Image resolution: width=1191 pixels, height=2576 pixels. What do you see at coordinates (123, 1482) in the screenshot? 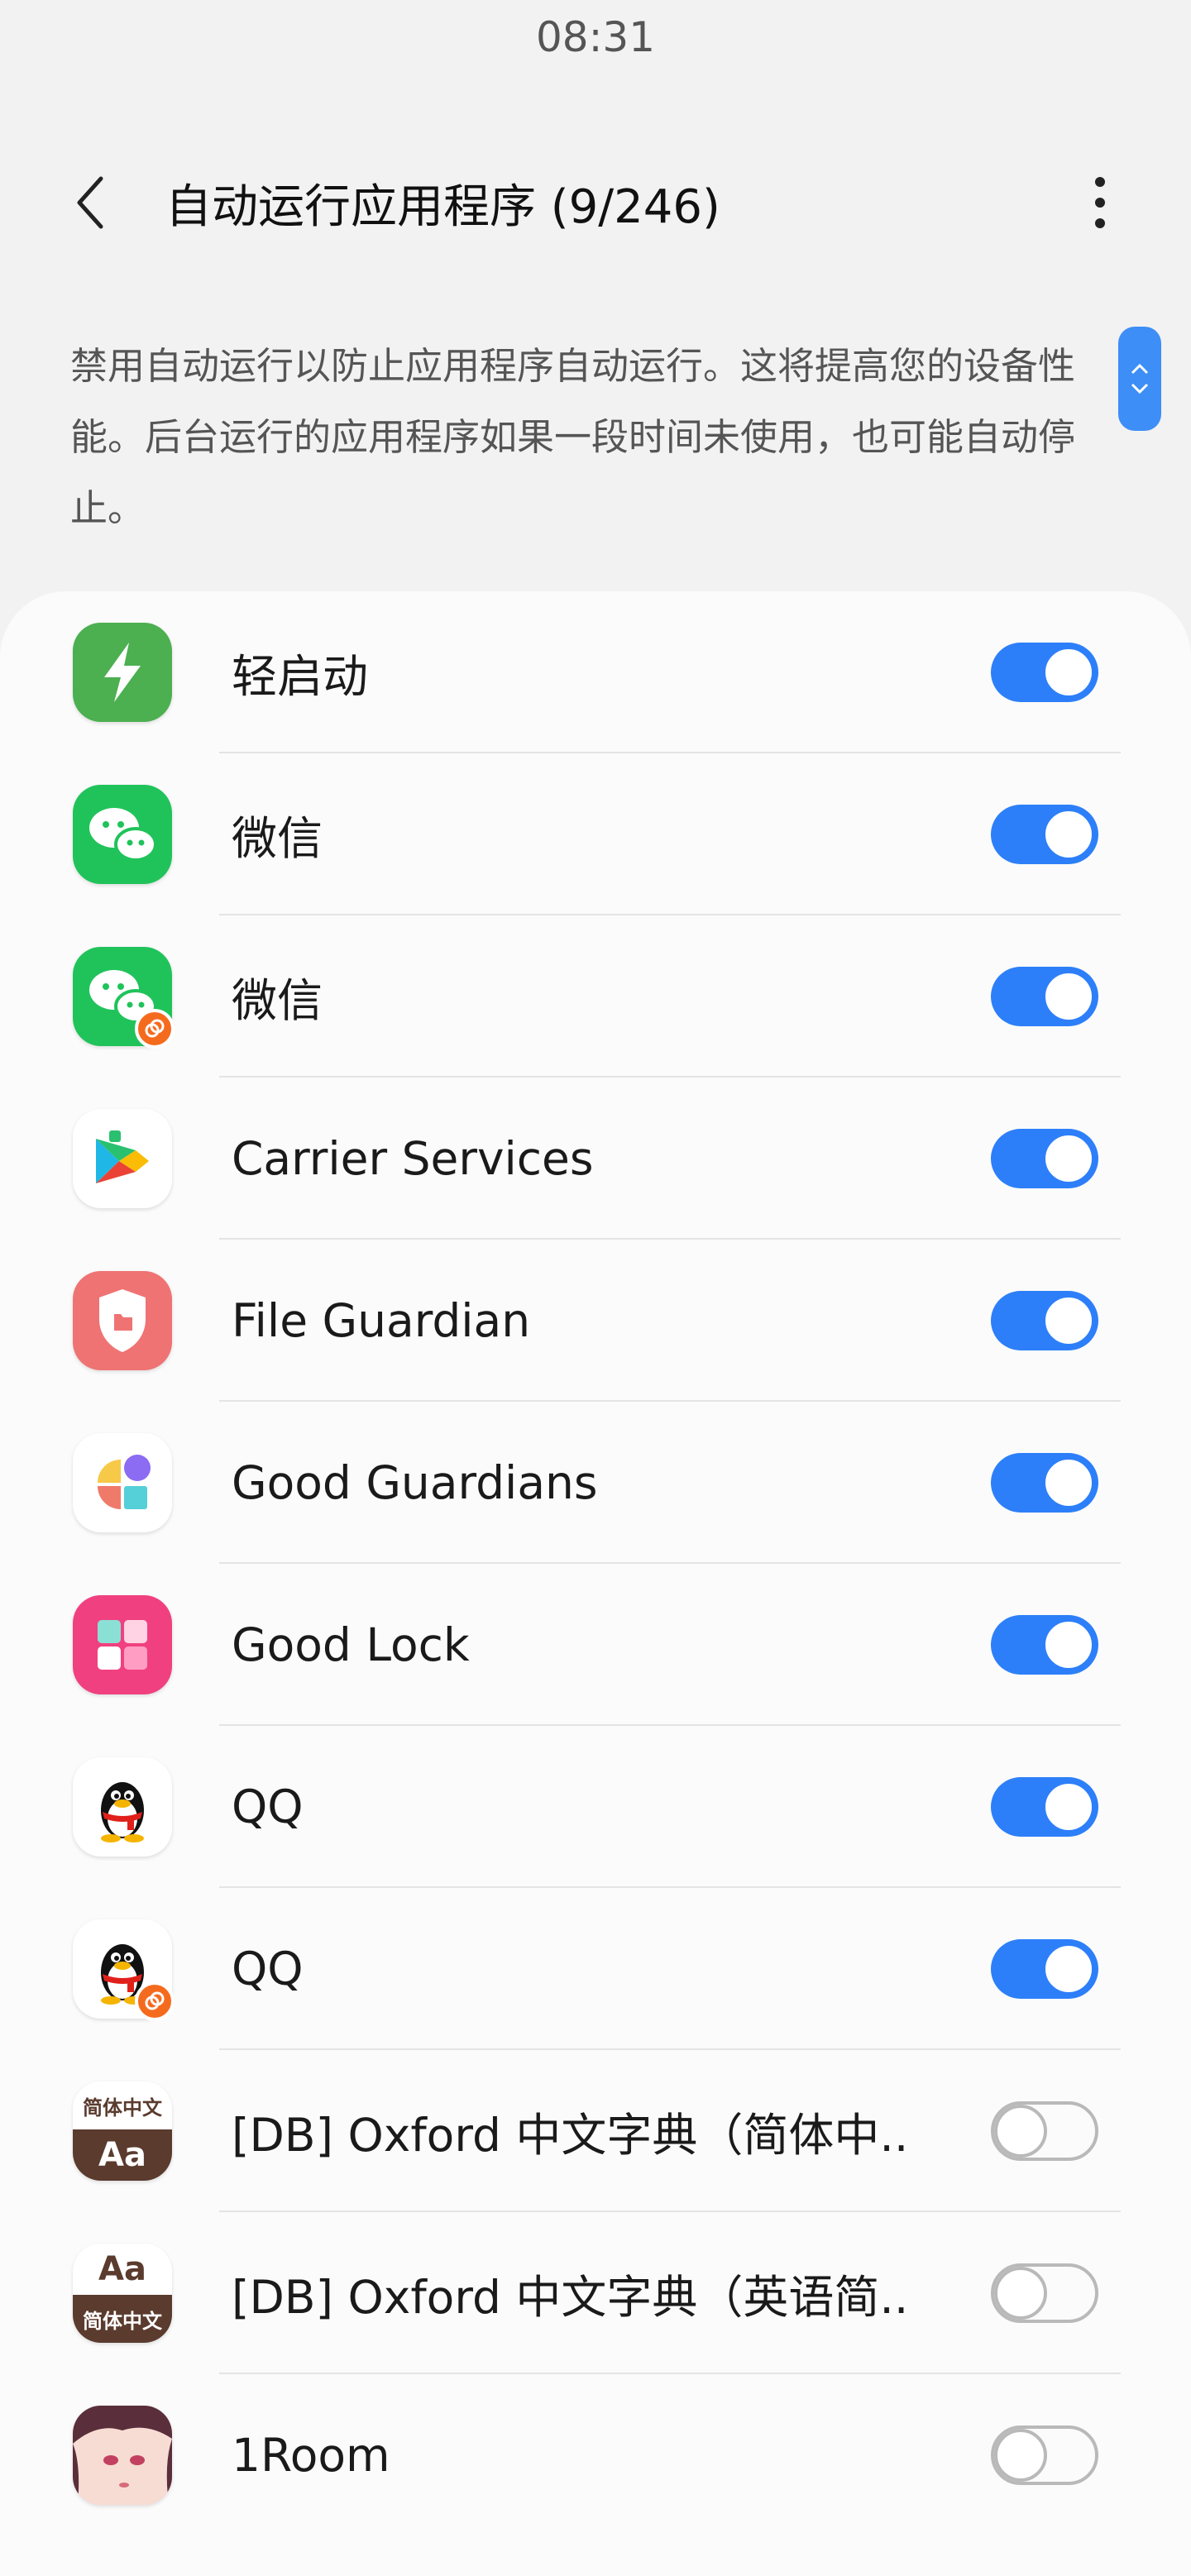
I see `good-guardians-icon` at bounding box center [123, 1482].